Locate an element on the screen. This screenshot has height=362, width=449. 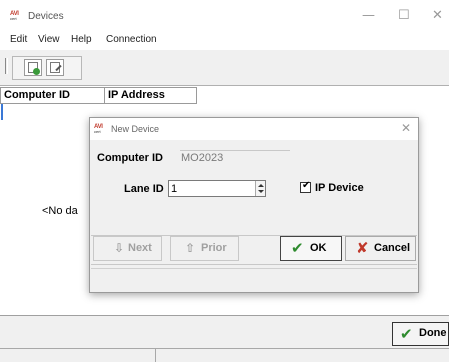
ok-button: ✔ OK is located at coordinates (311, 248).